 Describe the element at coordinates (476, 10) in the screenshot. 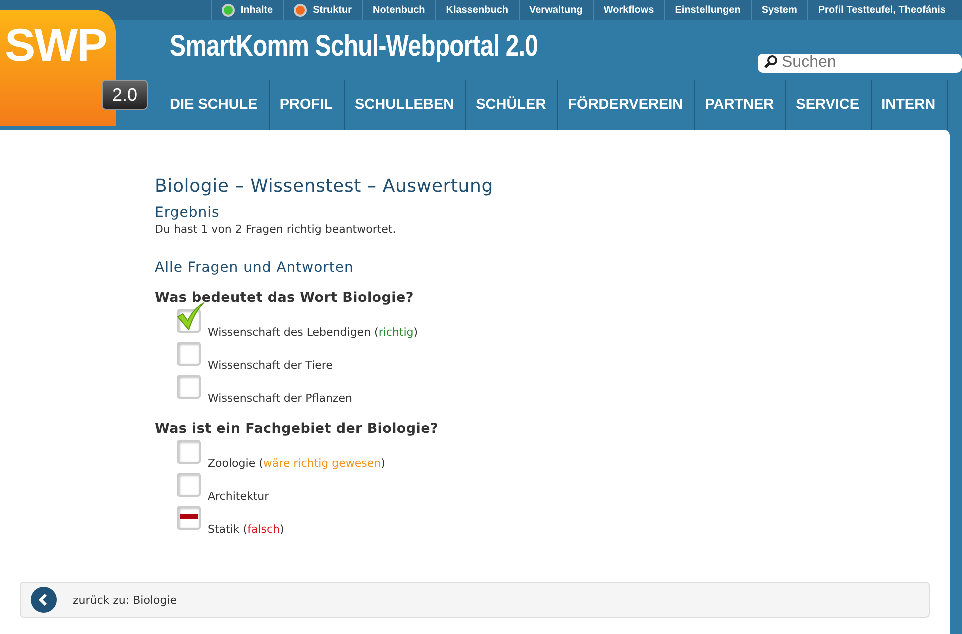

I see `top-menu-item: Klassenbuch` at that location.